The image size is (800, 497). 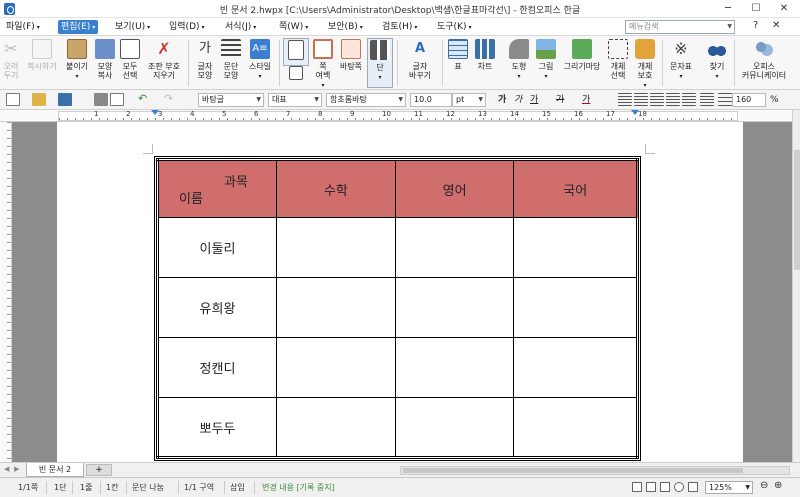 What do you see at coordinates (657, 99) in the screenshot?
I see `align-right-icon` at bounding box center [657, 99].